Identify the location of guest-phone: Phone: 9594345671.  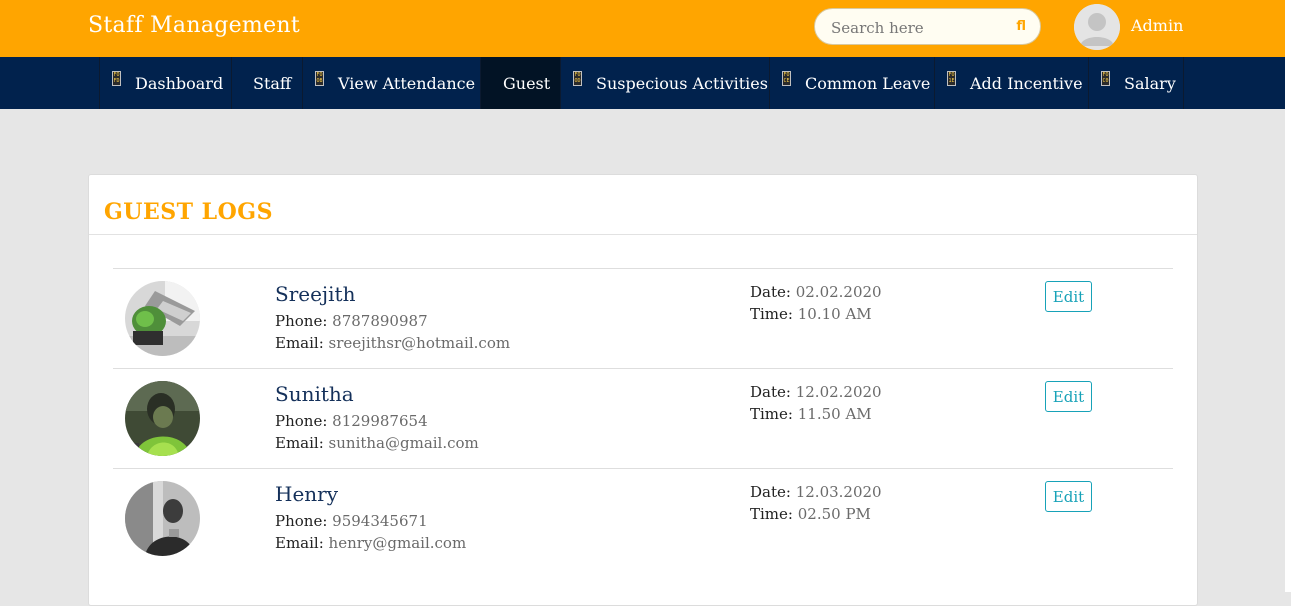
(351, 521).